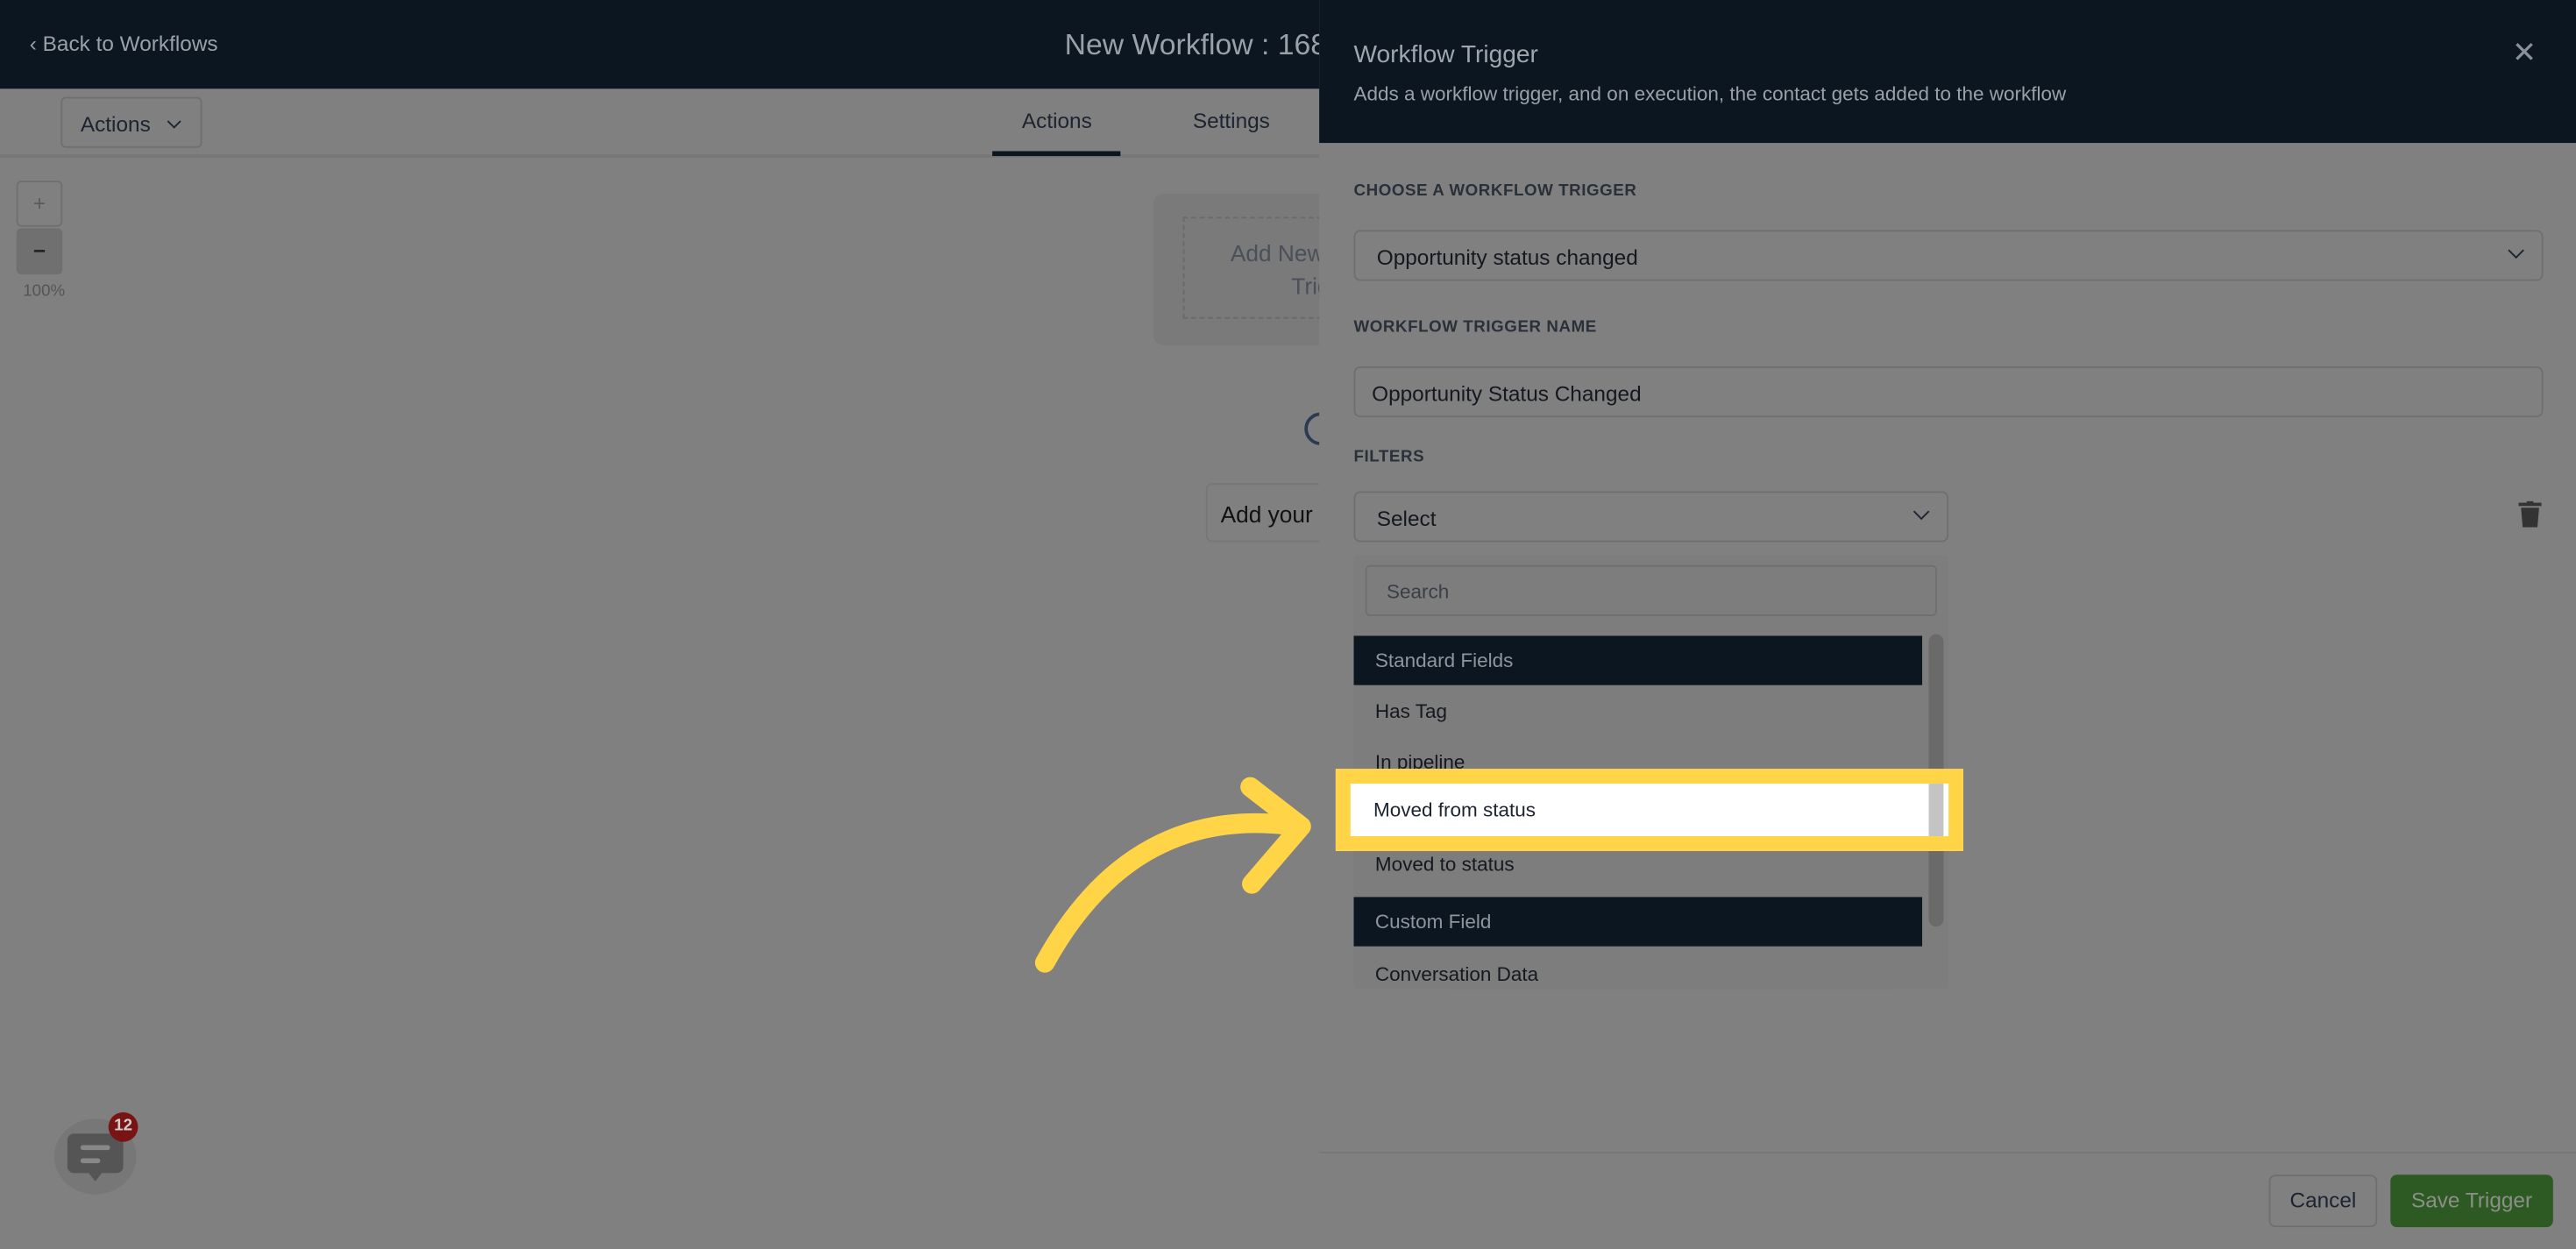 Image resolution: width=2576 pixels, height=1249 pixels. Describe the element at coordinates (1454, 810) in the screenshot. I see `list-item-moved-from-status: Moved from status` at that location.